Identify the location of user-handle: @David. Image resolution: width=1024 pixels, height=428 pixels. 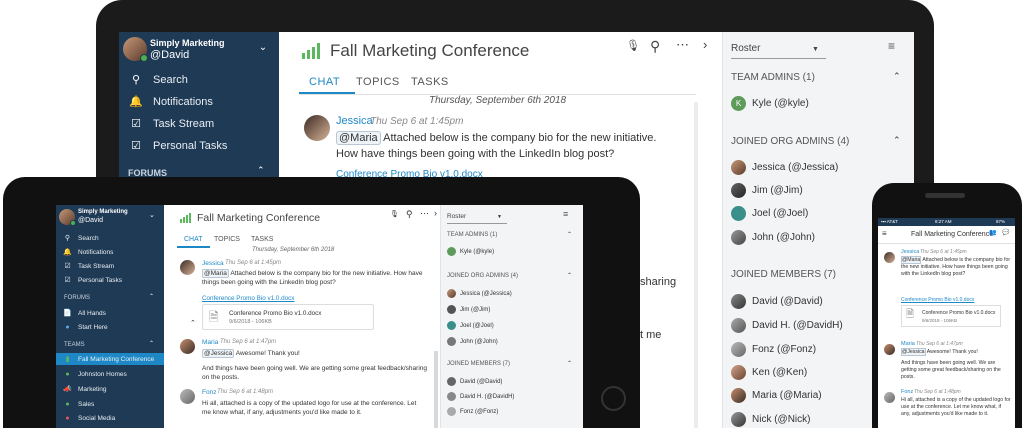
(170, 55).